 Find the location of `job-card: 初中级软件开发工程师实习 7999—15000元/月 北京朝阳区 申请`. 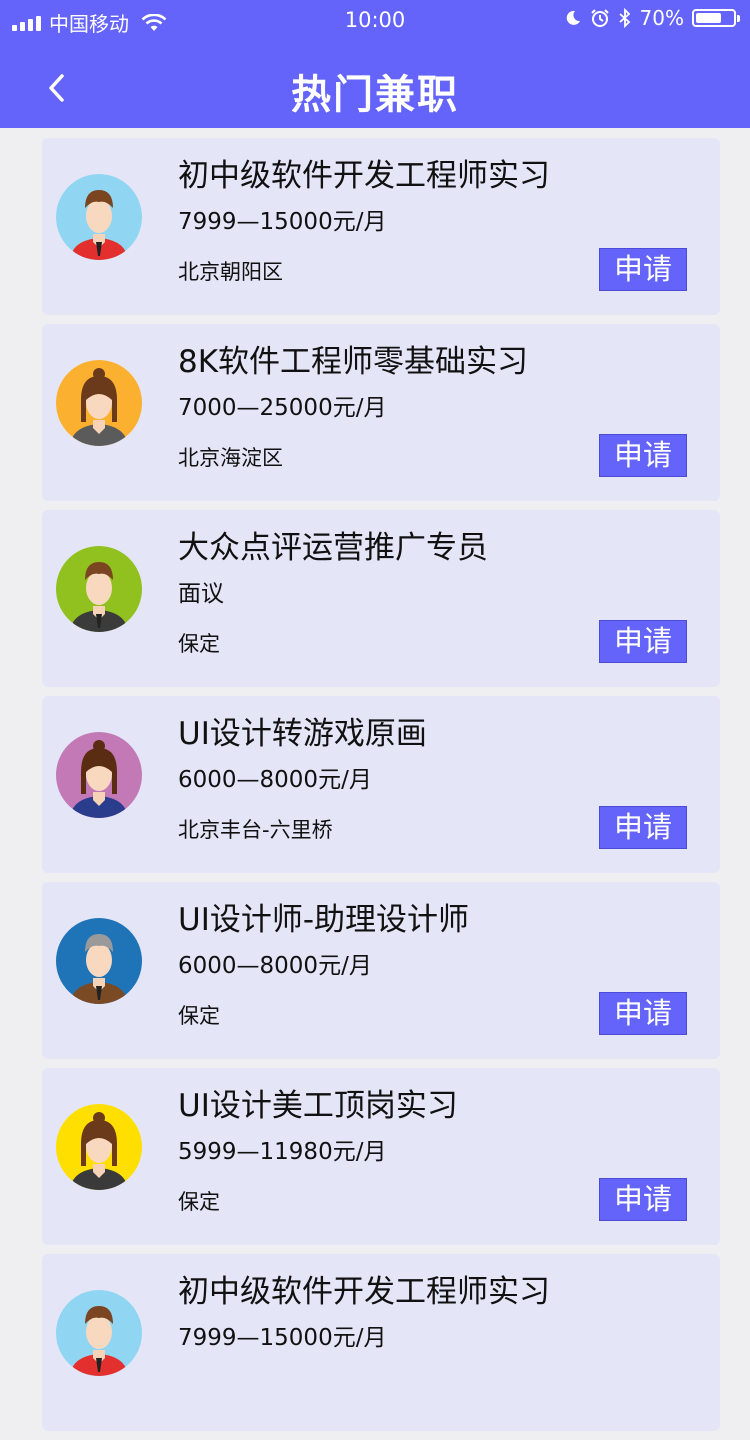

job-card: 初中级软件开发工程师实习 7999—15000元/月 北京朝阳区 申请 is located at coordinates (381, 226).